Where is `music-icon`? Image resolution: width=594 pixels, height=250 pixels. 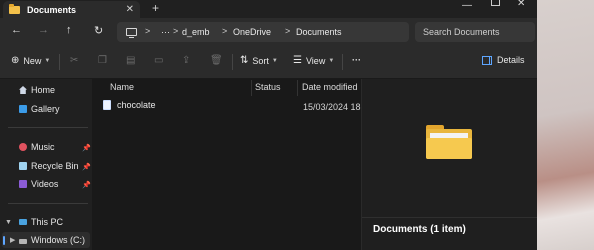 music-icon is located at coordinates (23, 147).